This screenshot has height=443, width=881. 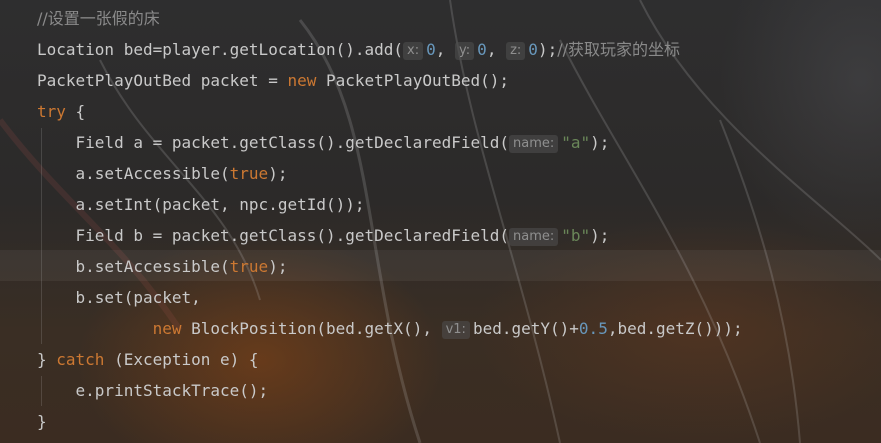 What do you see at coordinates (220, 49) in the screenshot?
I see `code-token: Location bed=player.getLocation().add(` at bounding box center [220, 49].